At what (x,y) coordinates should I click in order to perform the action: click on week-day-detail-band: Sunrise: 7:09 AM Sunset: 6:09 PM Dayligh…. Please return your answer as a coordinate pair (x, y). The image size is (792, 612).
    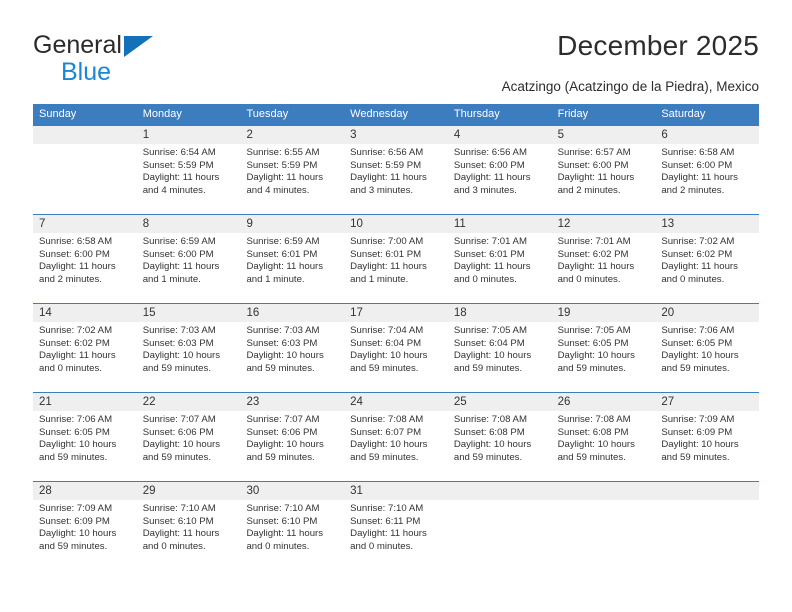
    Looking at the image, I should click on (396, 535).